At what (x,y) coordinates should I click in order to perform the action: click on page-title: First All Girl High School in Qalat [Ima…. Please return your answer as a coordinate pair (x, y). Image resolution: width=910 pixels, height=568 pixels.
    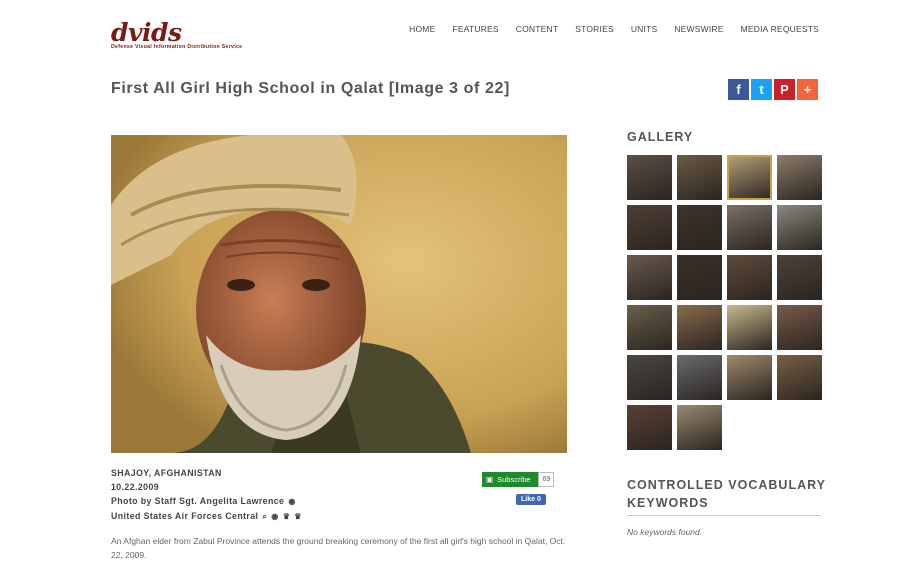
    Looking at the image, I should click on (310, 88).